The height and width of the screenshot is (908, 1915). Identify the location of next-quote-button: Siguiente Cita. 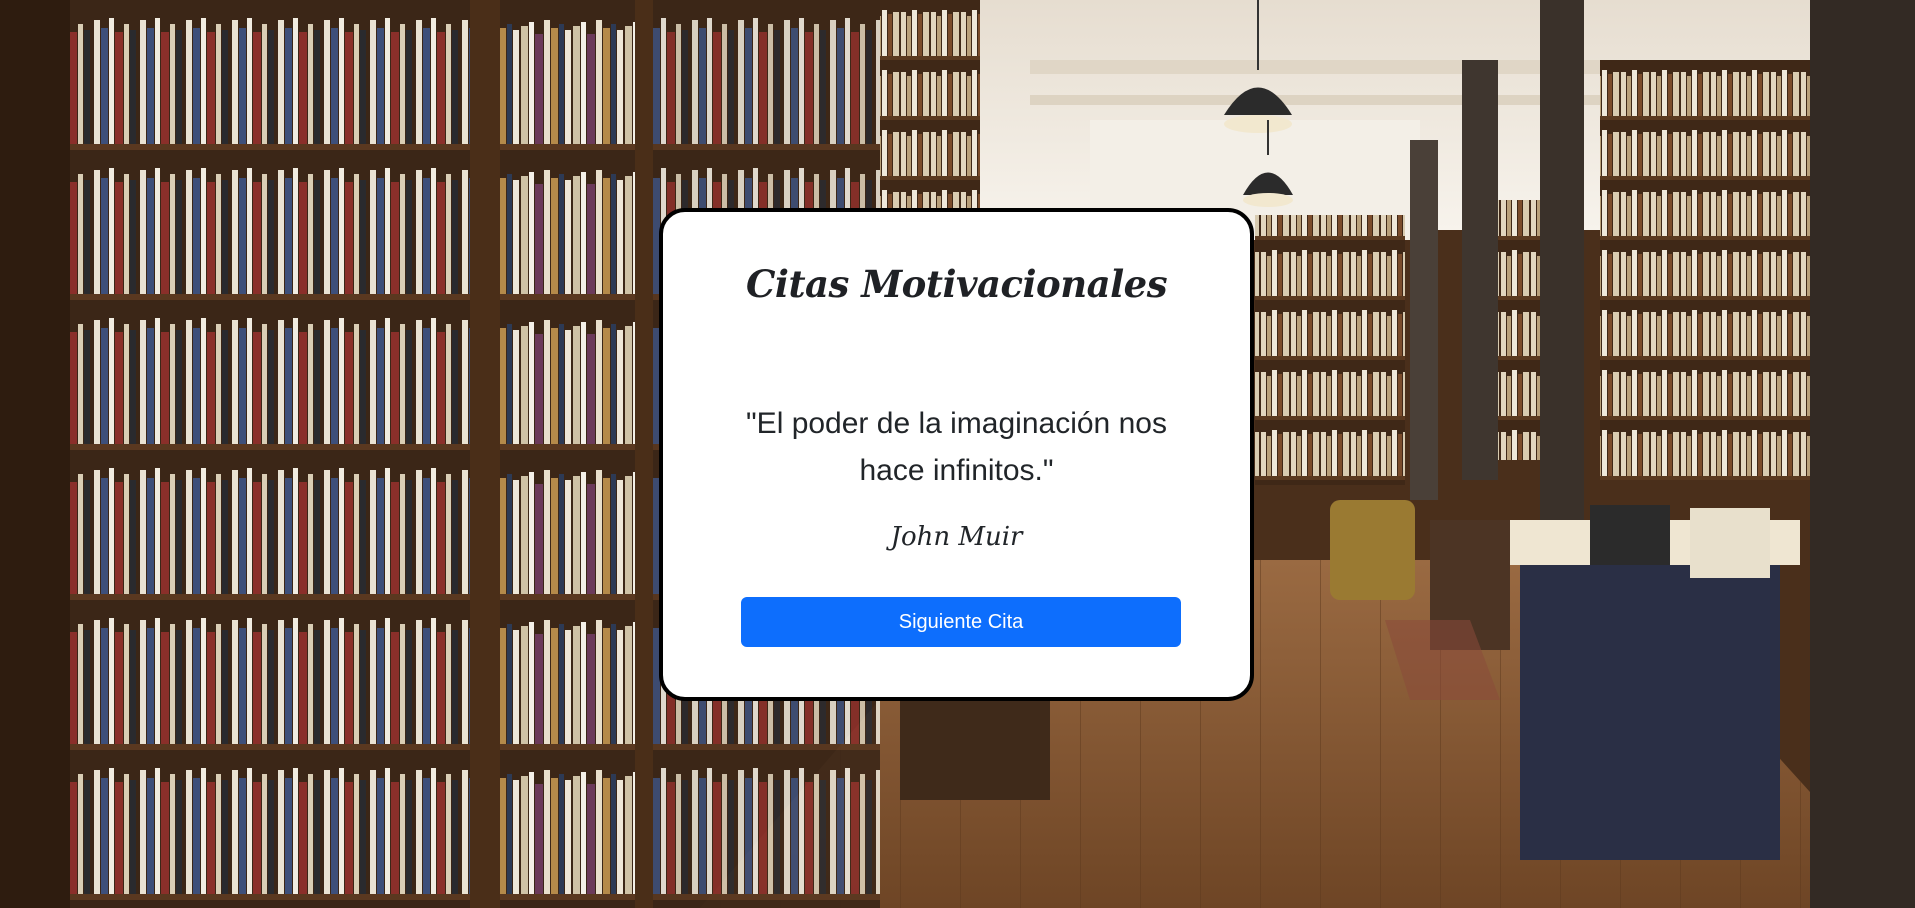
(961, 622).